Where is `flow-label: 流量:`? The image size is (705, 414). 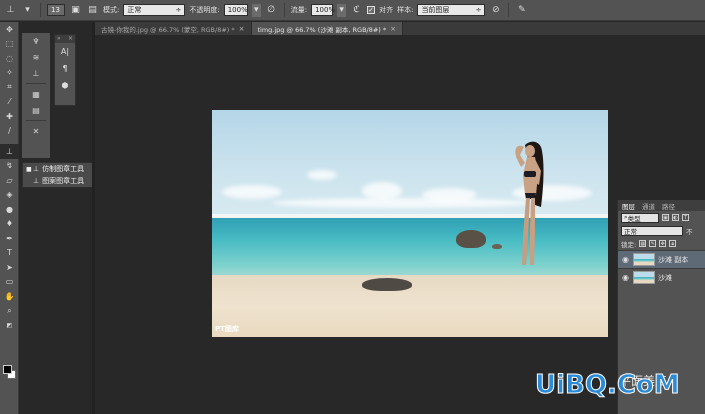 flow-label: 流量: is located at coordinates (299, 10).